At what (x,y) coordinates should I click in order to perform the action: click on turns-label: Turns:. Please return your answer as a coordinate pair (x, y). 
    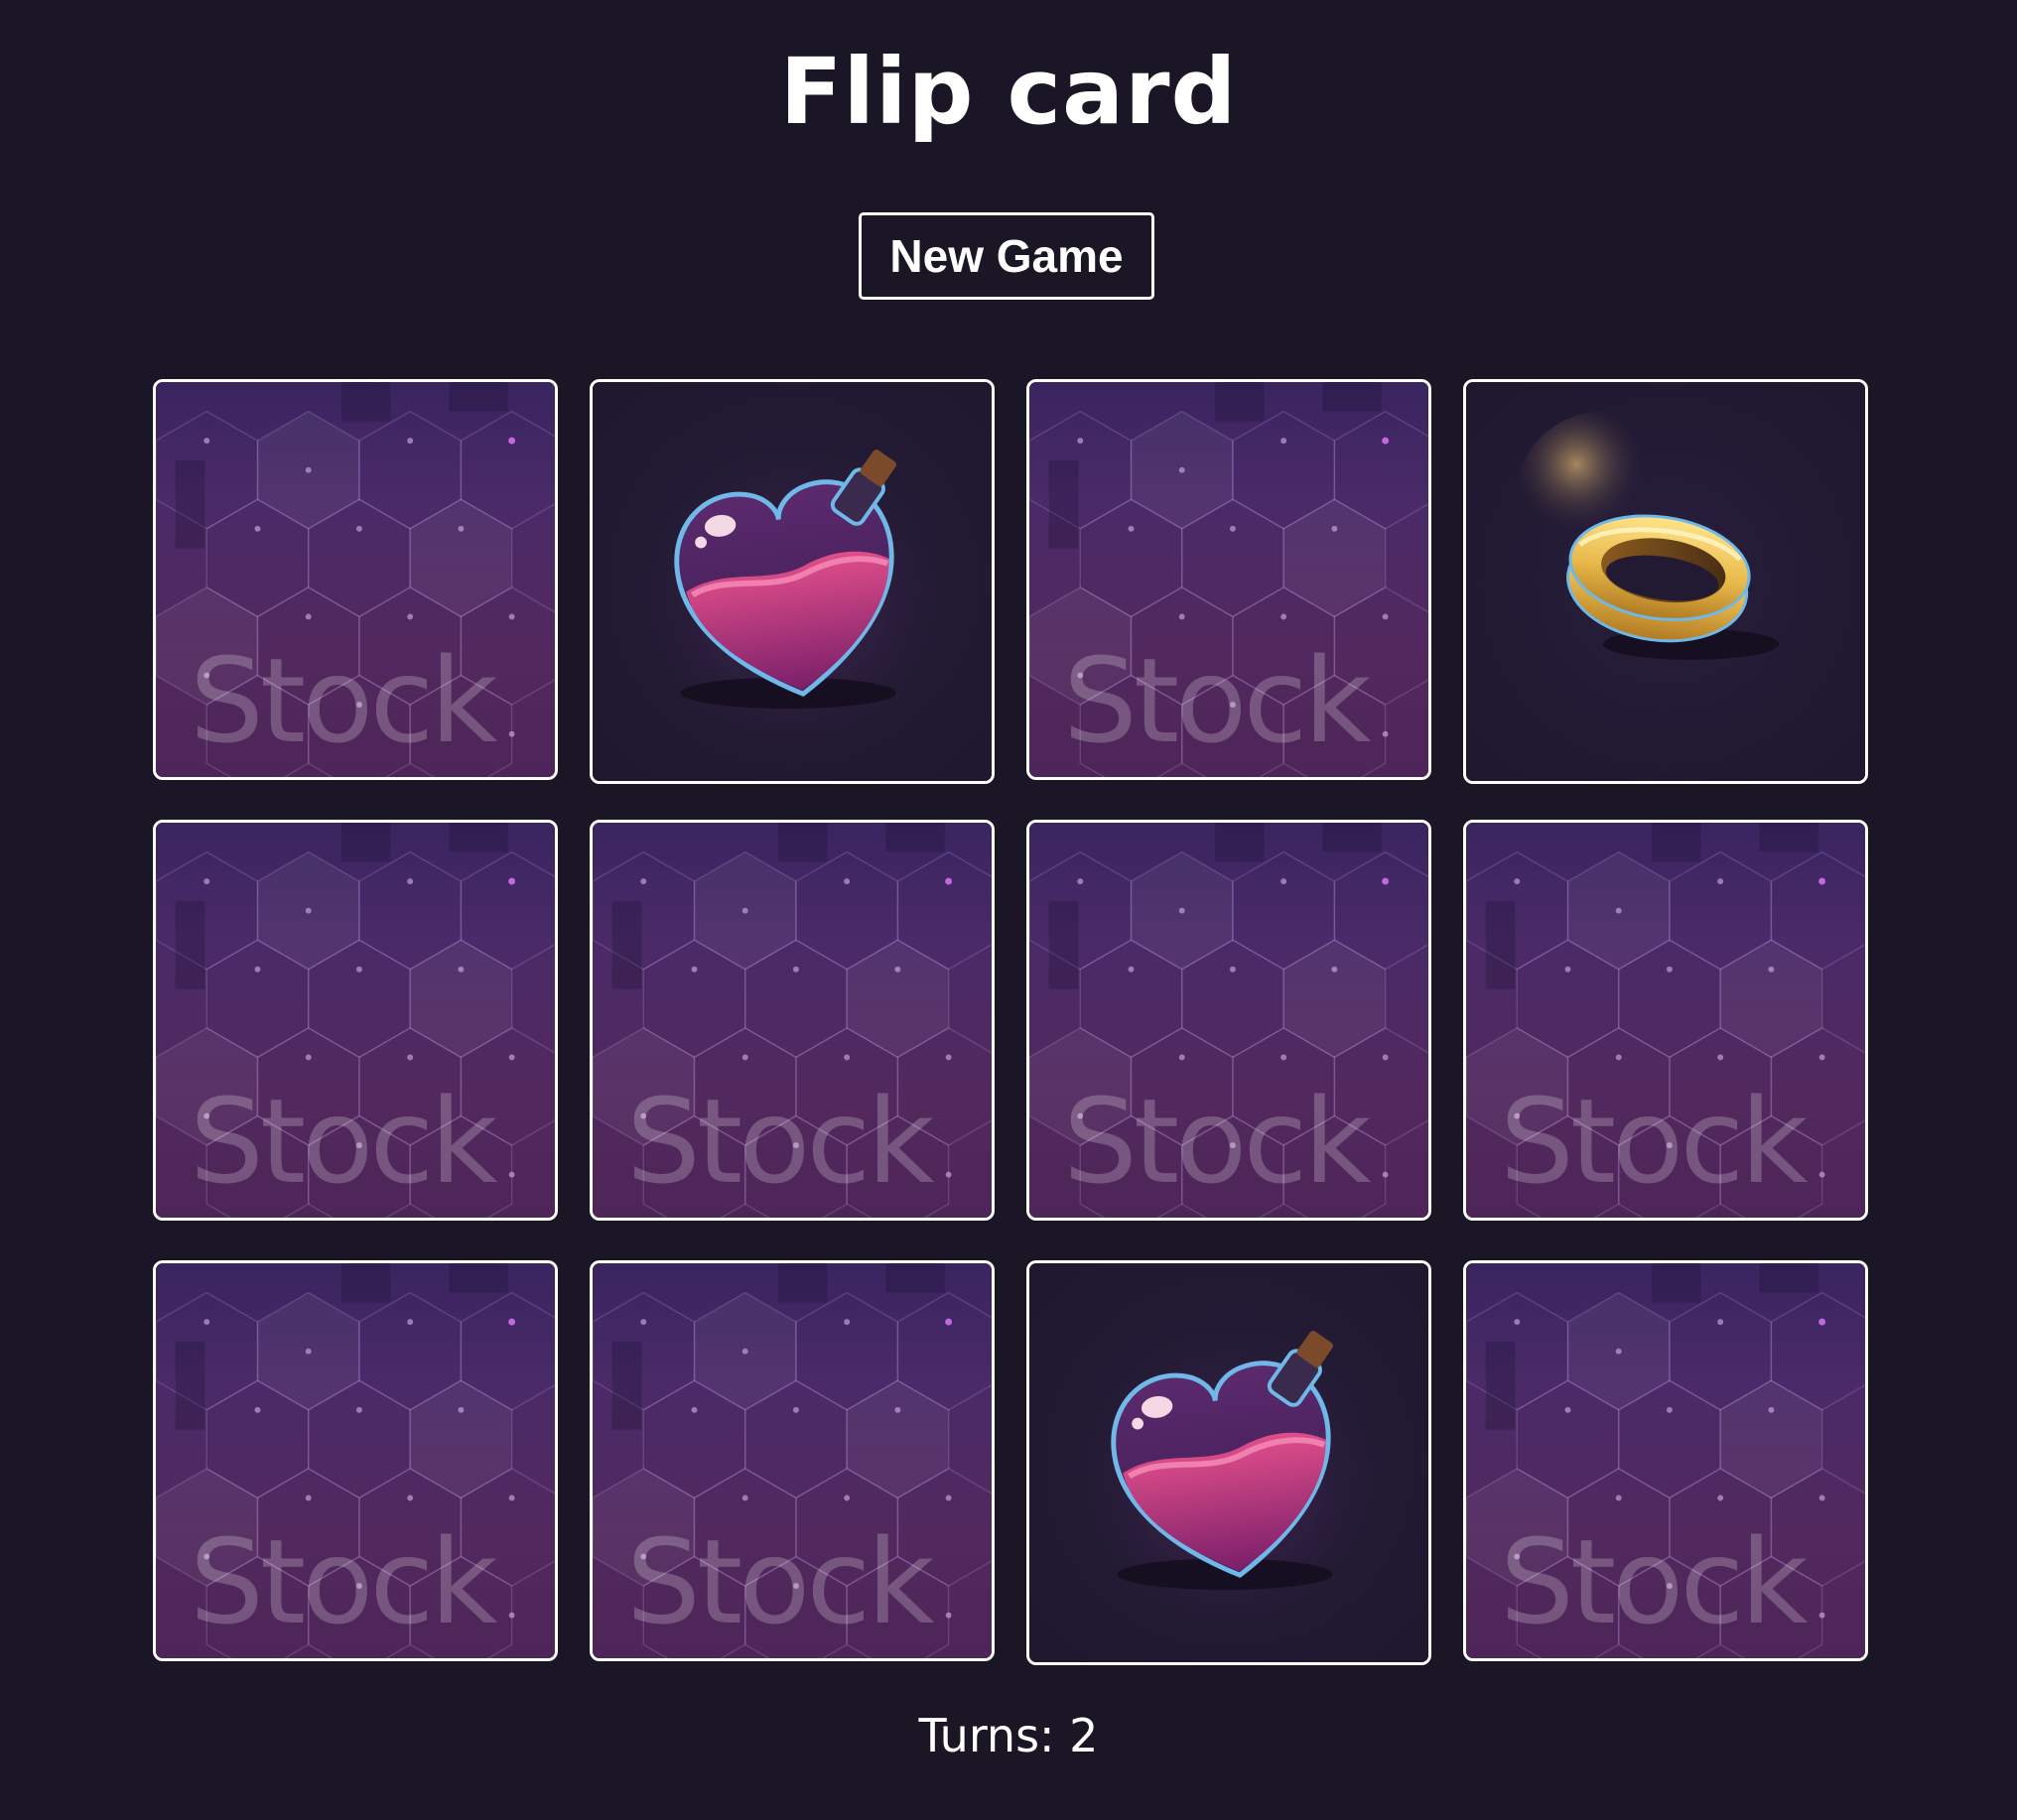
    Looking at the image, I should click on (986, 1735).